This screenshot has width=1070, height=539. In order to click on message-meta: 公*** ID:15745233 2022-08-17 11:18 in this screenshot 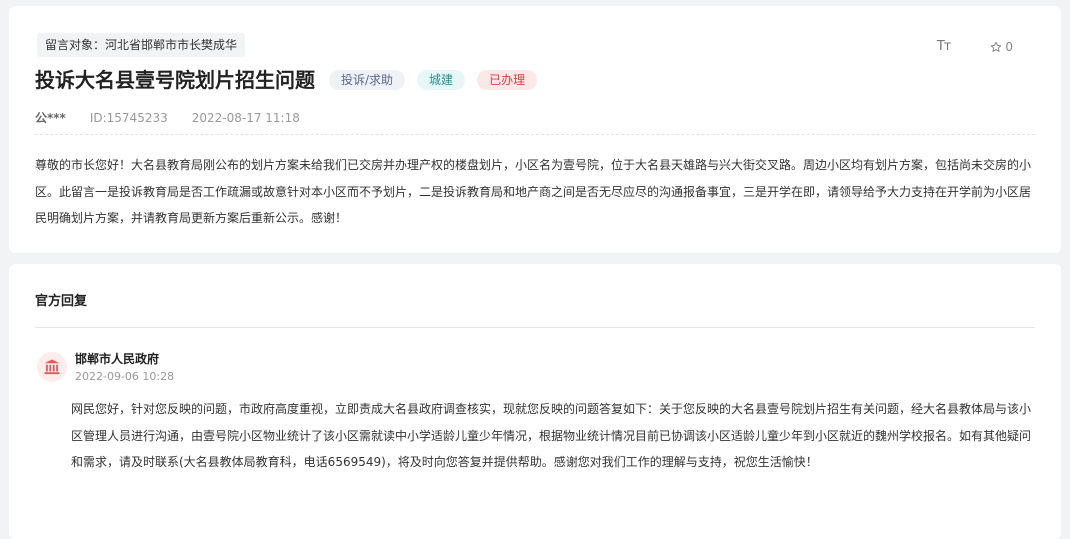, I will do `click(167, 118)`.